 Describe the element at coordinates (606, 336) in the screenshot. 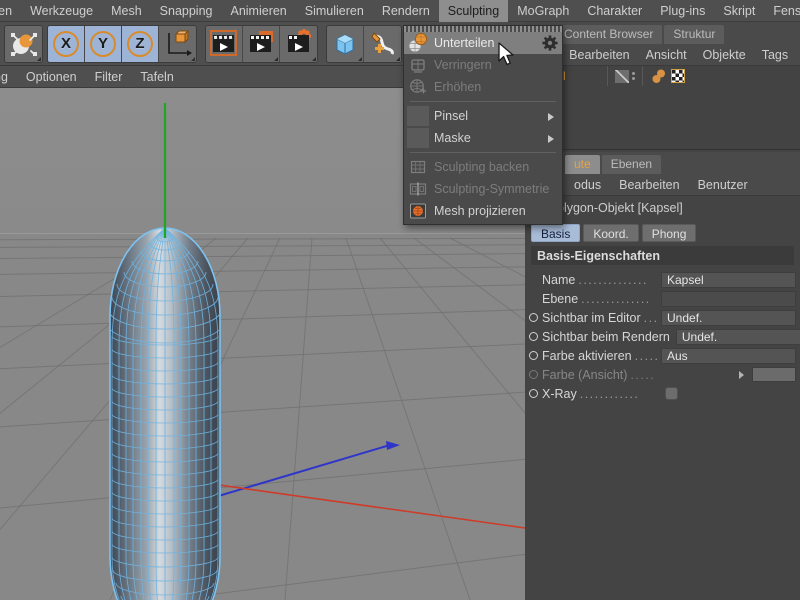

I see `label-sichtbar-rendern: Sichtbar beim Rendern` at that location.